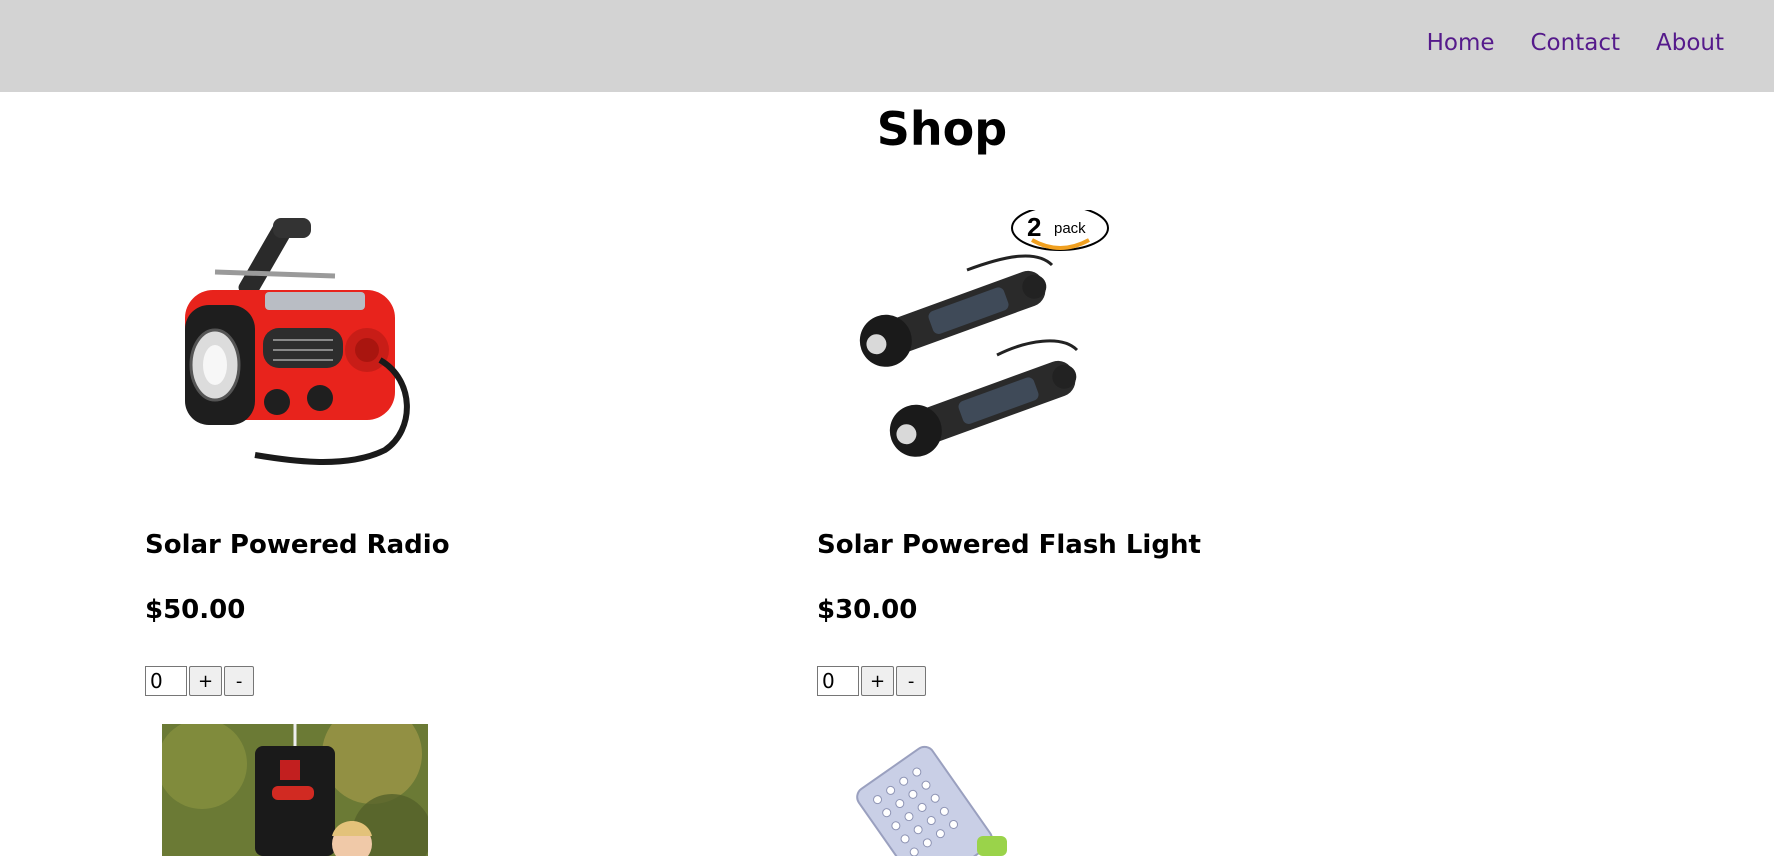 The width and height of the screenshot is (1774, 856). I want to click on solar-flashlight-image: 2 pack, so click(984, 333).